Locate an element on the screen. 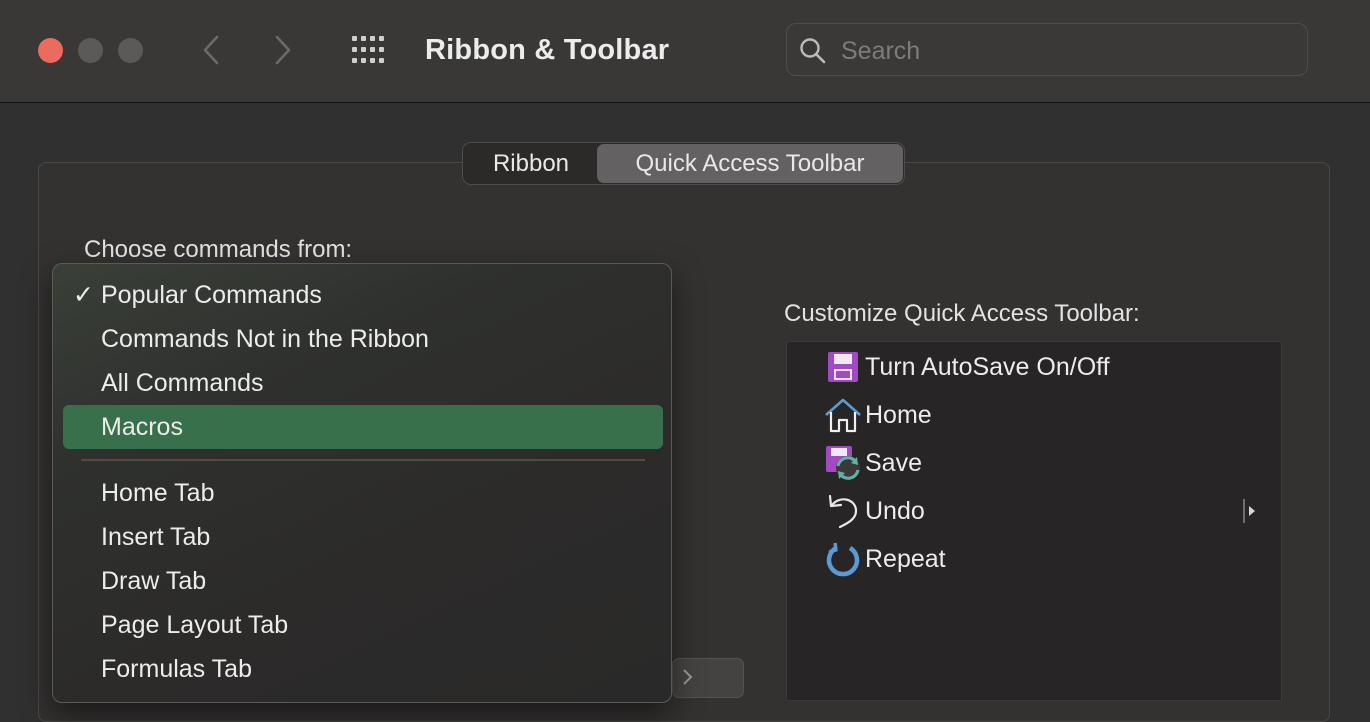 The image size is (1370, 722). grid-icon is located at coordinates (368, 49).